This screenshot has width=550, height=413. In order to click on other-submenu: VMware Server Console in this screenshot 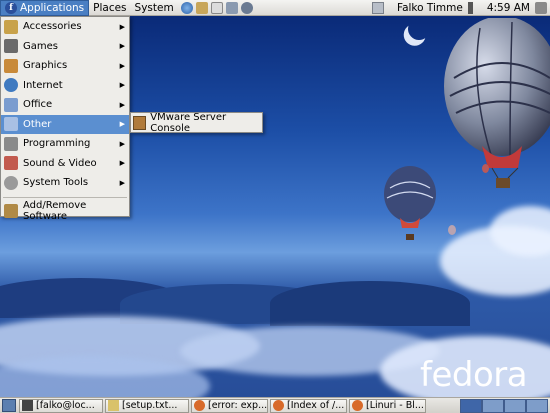, I will do `click(196, 123)`.